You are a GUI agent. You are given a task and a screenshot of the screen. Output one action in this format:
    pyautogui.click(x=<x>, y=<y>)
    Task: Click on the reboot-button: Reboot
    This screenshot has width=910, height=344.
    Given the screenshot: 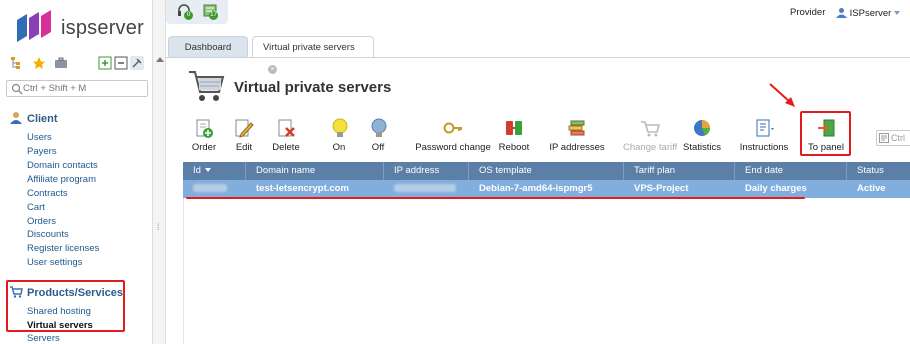 What is the action you would take?
    pyautogui.click(x=514, y=135)
    